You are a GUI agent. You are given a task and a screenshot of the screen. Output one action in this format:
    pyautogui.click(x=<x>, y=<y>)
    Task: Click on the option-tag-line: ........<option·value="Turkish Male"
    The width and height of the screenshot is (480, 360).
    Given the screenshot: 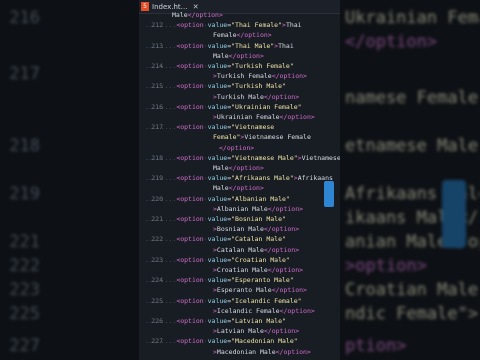 What is the action you would take?
    pyautogui.click(x=215, y=86)
    